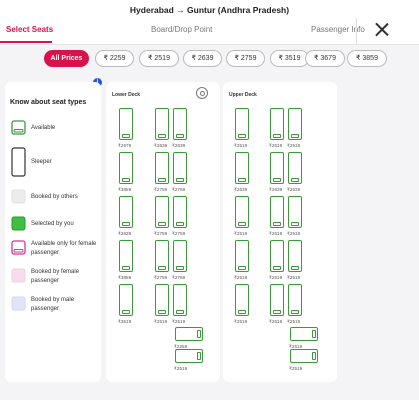 Image resolution: width=419 pixels, height=400 pixels. What do you see at coordinates (325, 58) in the screenshot?
I see `price-chip: ₹ 3679` at bounding box center [325, 58].